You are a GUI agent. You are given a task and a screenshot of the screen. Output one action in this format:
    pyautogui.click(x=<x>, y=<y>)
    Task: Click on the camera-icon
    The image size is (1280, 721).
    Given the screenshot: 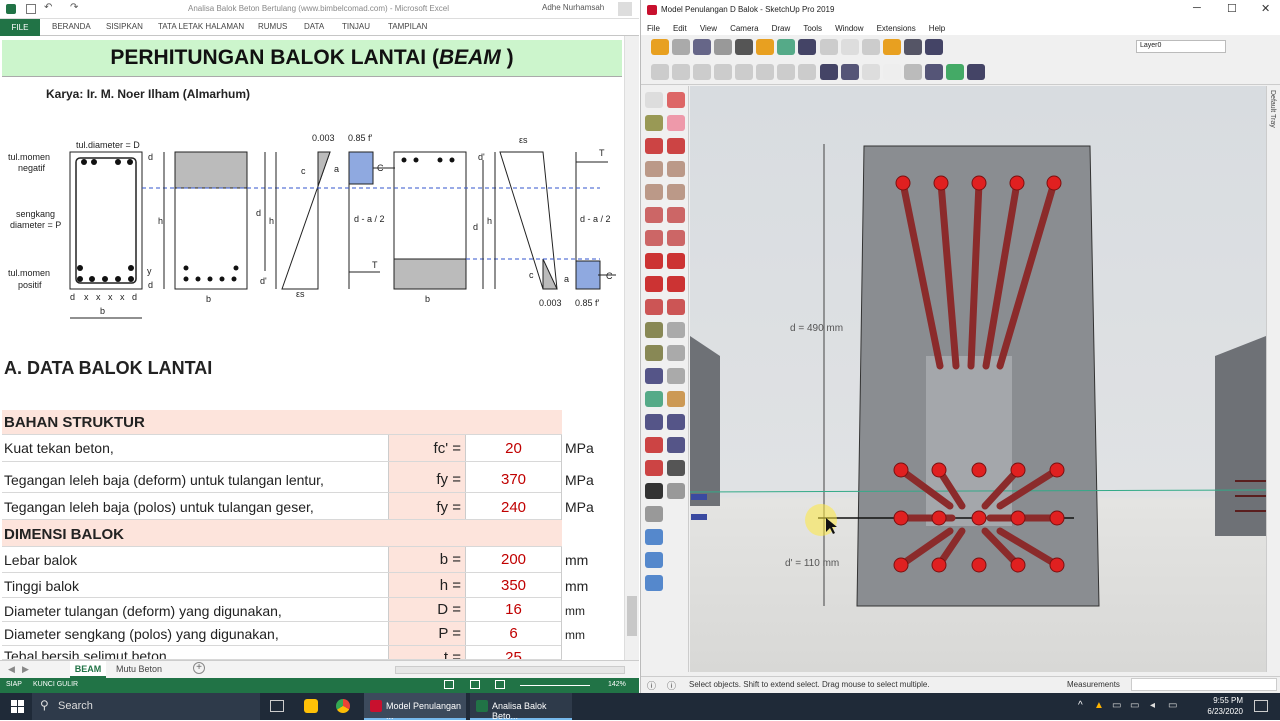 What is the action you would take?
    pyautogui.click(x=723, y=47)
    